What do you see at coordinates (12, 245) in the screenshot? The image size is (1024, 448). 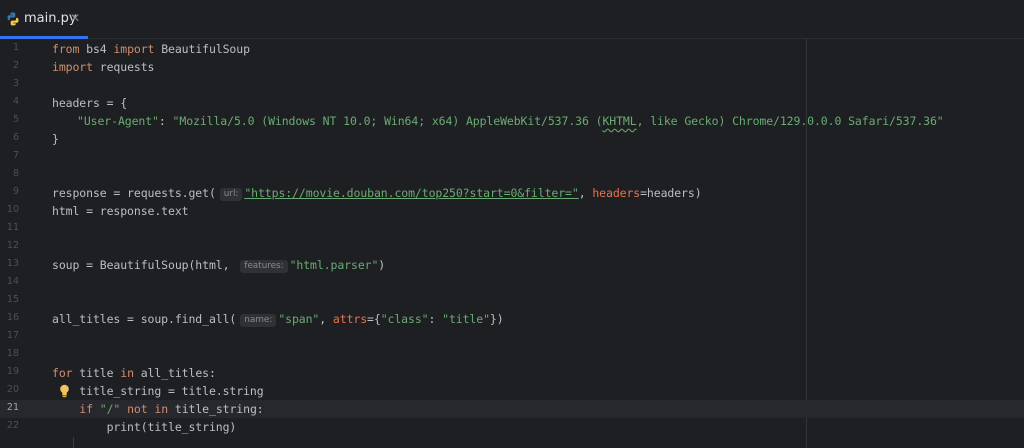 I see `line-number: 12` at bounding box center [12, 245].